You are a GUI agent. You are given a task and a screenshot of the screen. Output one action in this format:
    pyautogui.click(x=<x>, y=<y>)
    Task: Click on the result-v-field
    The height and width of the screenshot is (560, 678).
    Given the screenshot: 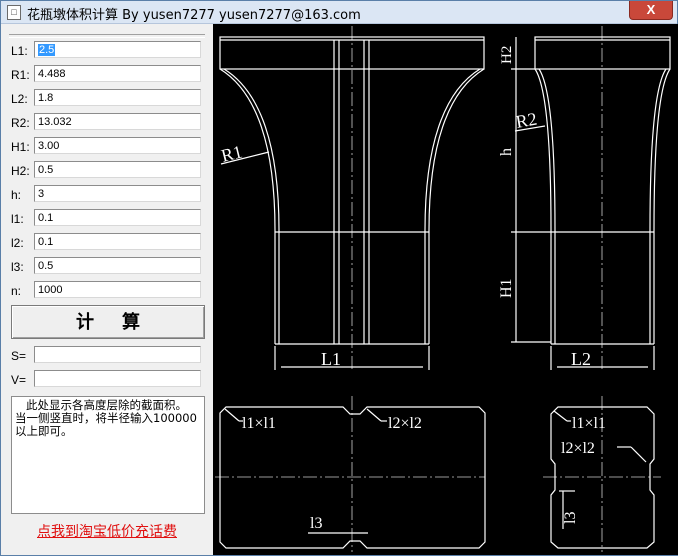 What is the action you would take?
    pyautogui.click(x=117, y=378)
    